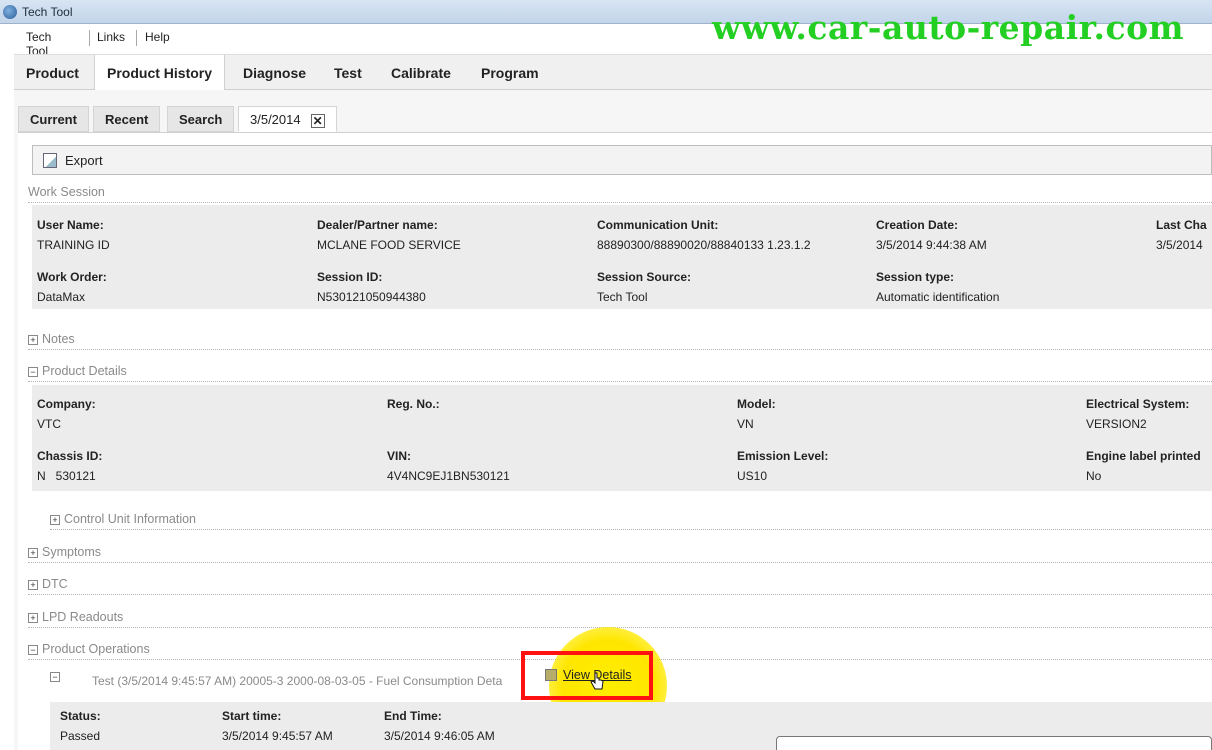 The width and height of the screenshot is (1212, 750). What do you see at coordinates (620, 554) in the screenshot?
I see `section-symptoms: + Symptoms` at bounding box center [620, 554].